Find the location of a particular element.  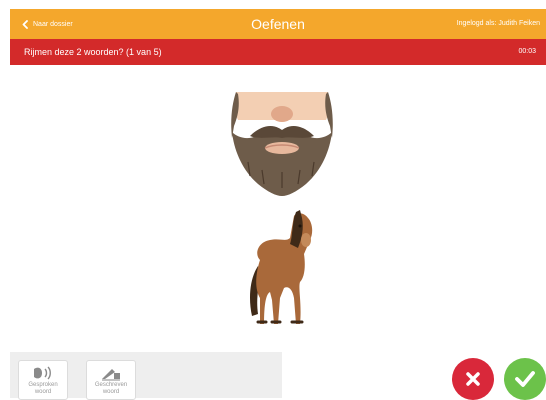

cross-icon is located at coordinates (473, 379).